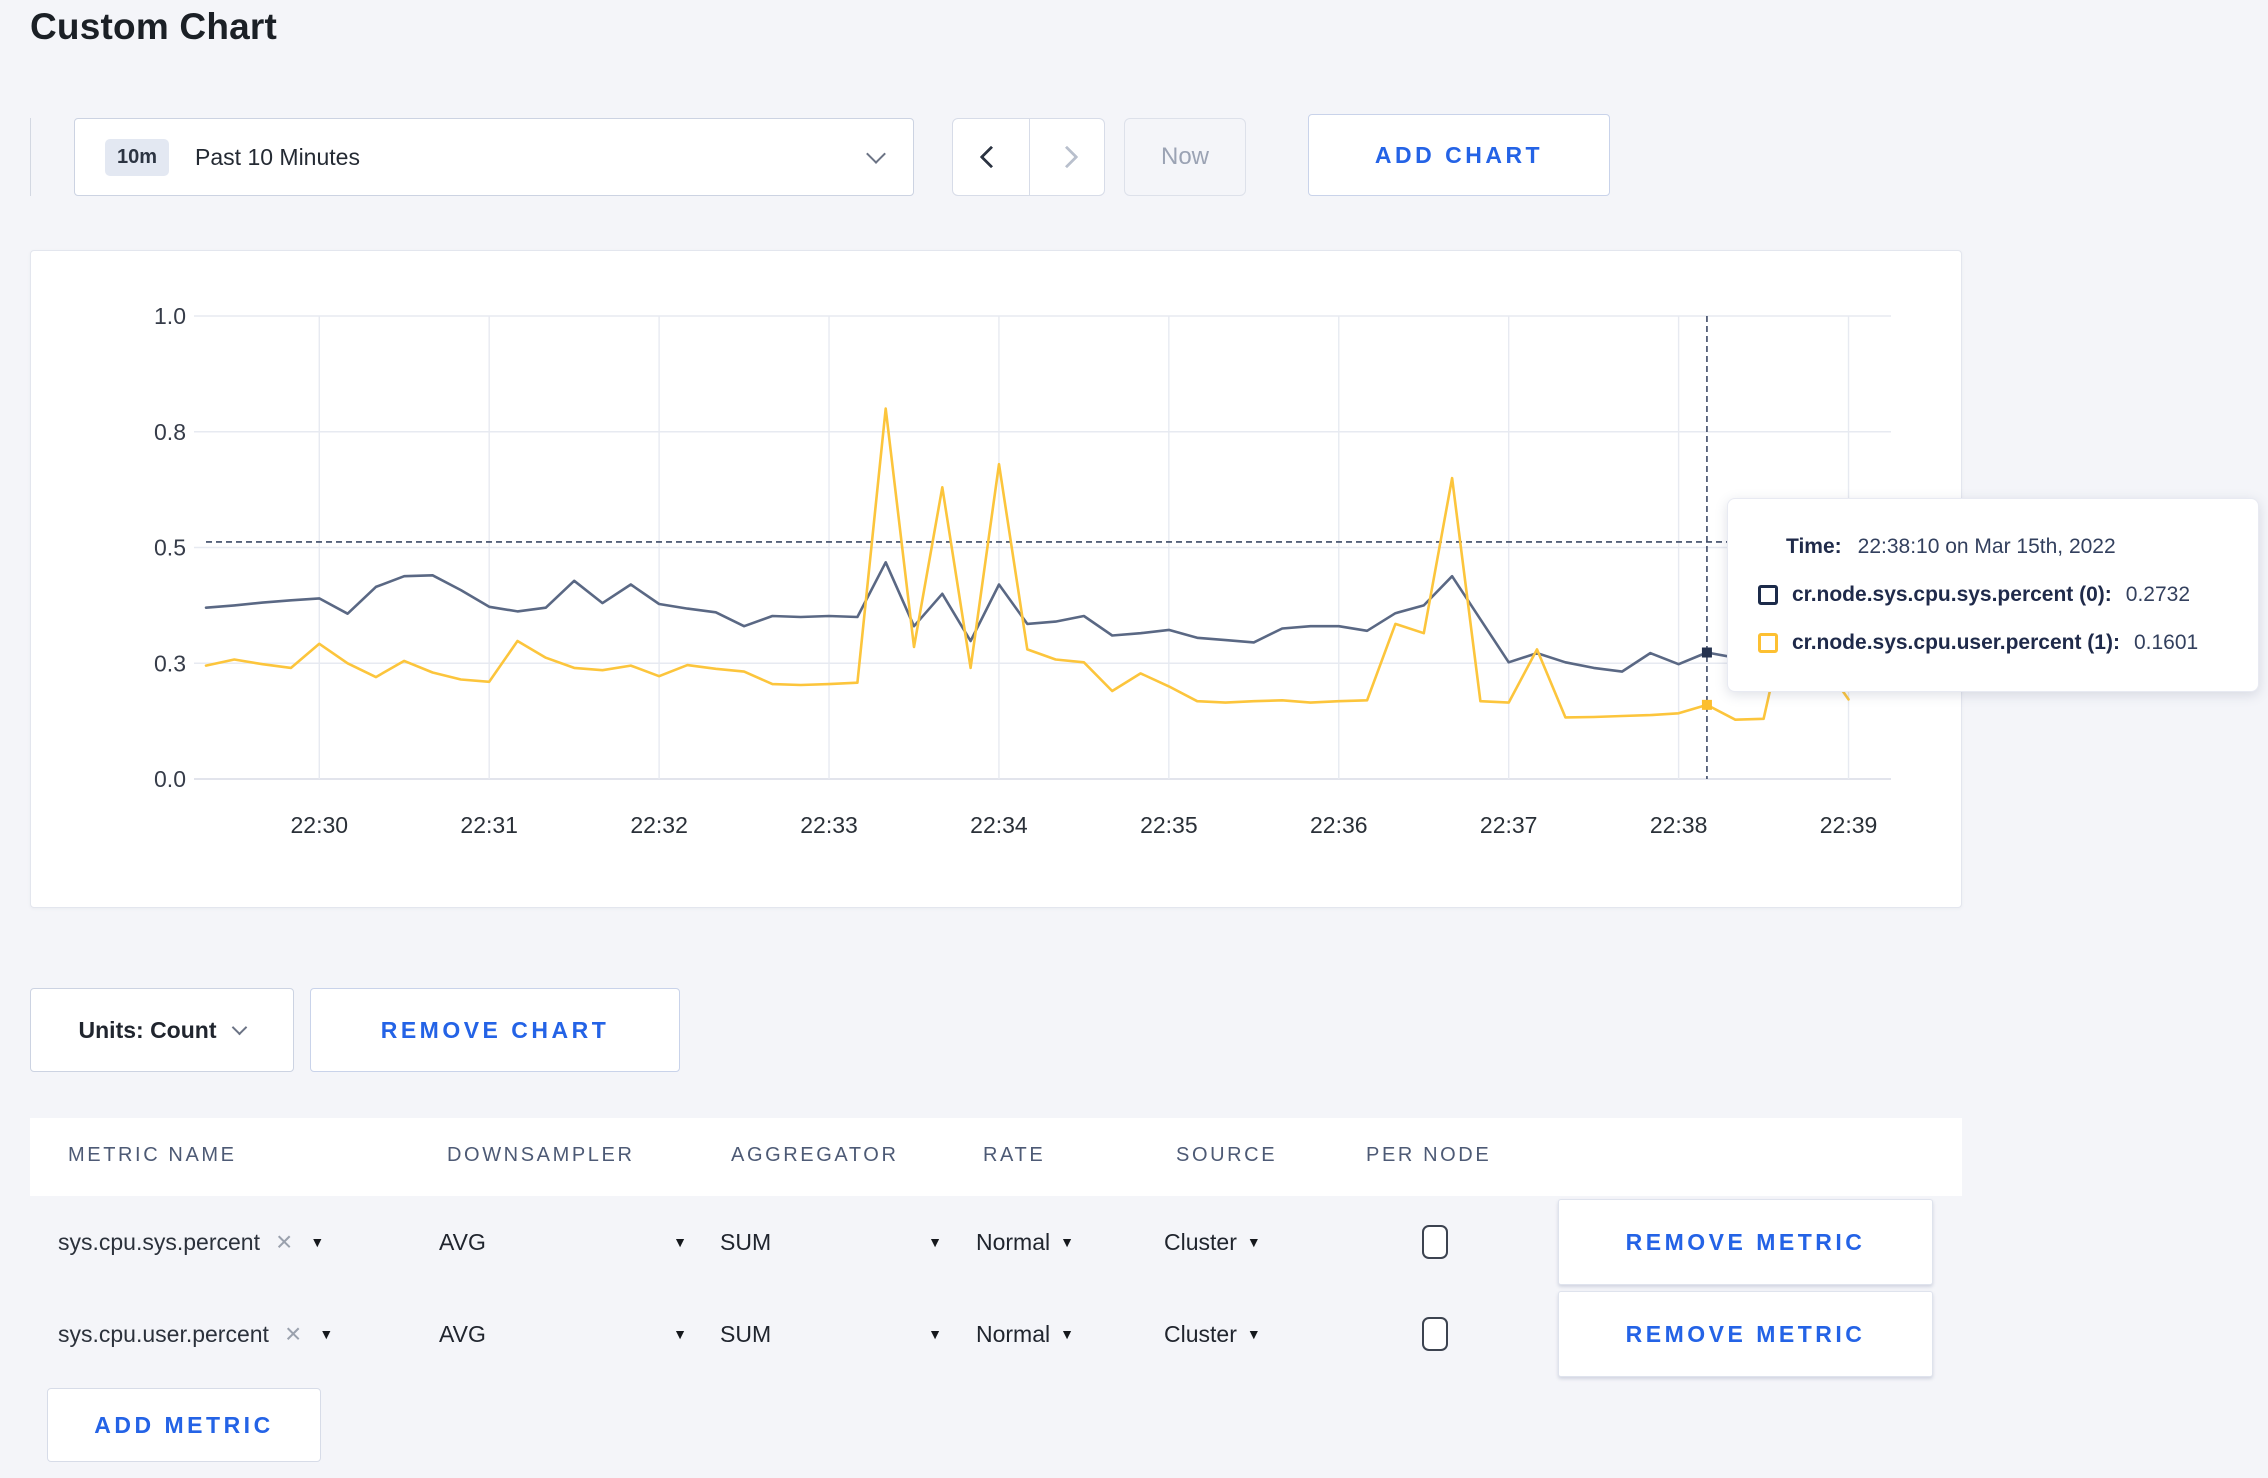  I want to click on chevron-left-icon, so click(991, 157).